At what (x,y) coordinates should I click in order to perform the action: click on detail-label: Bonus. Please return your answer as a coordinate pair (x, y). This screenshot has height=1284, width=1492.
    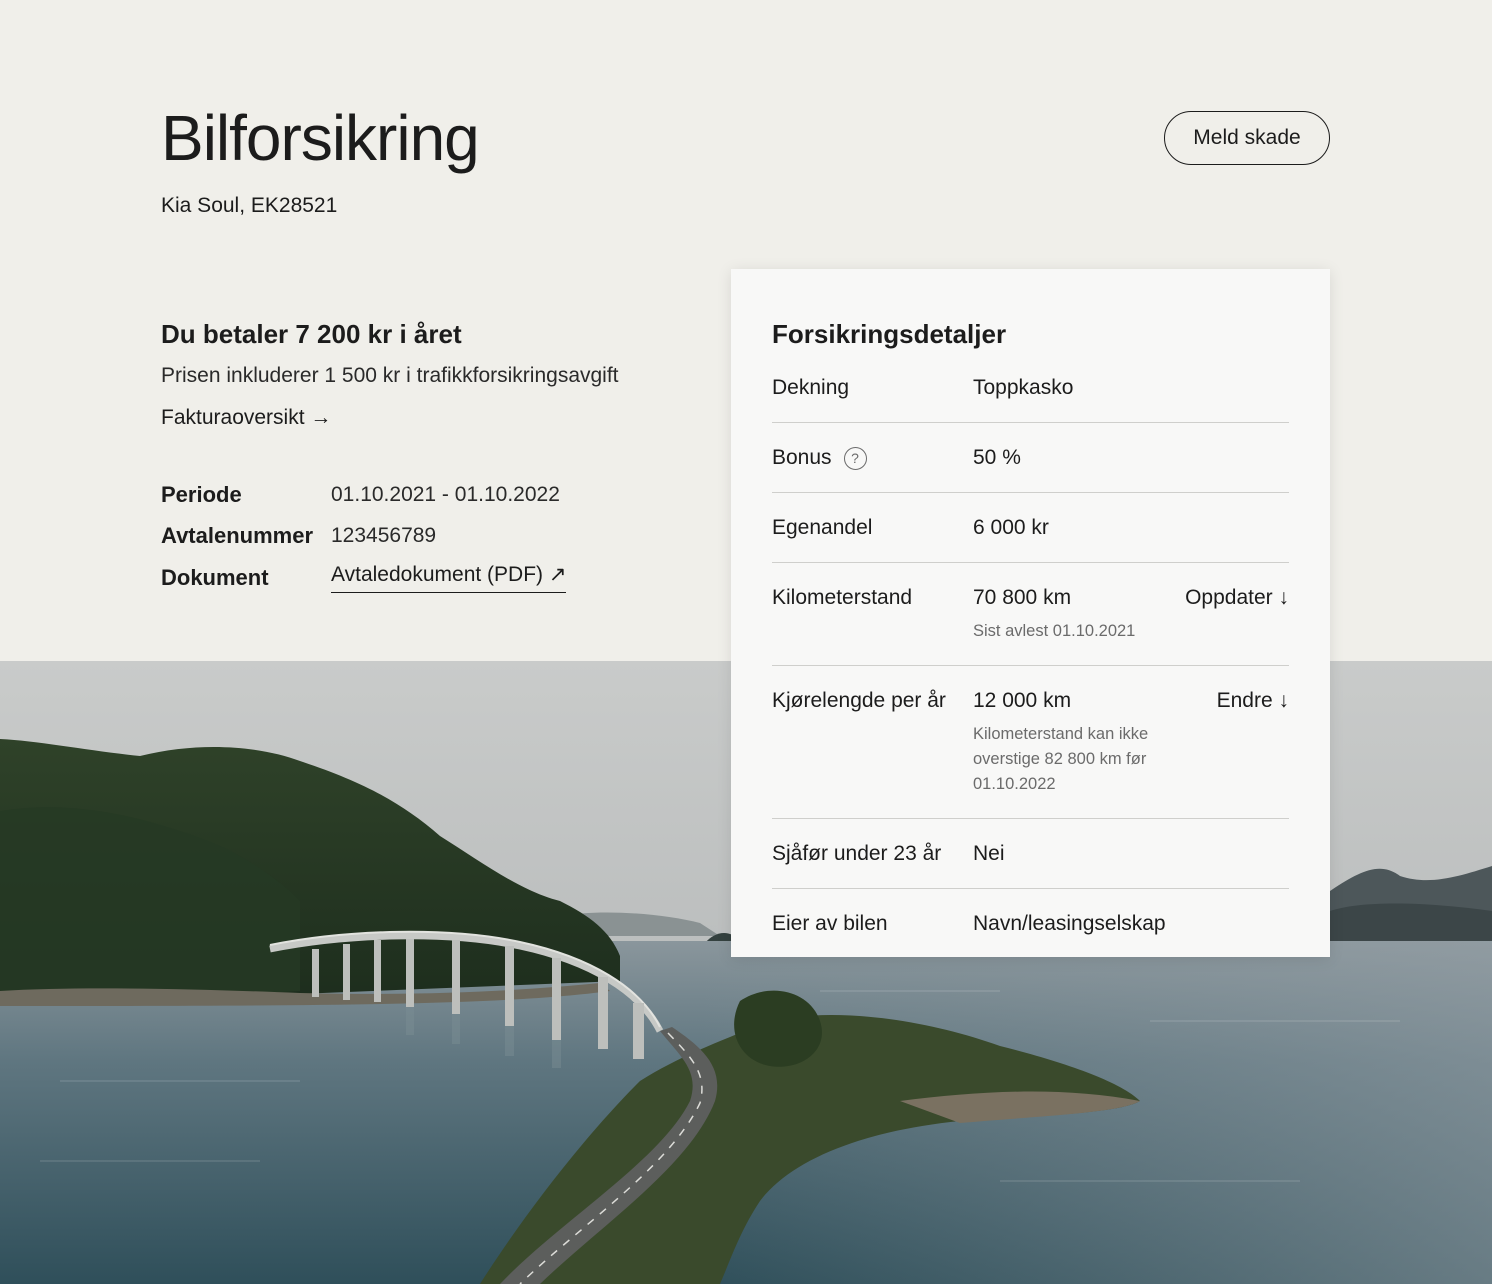
    Looking at the image, I should click on (802, 457).